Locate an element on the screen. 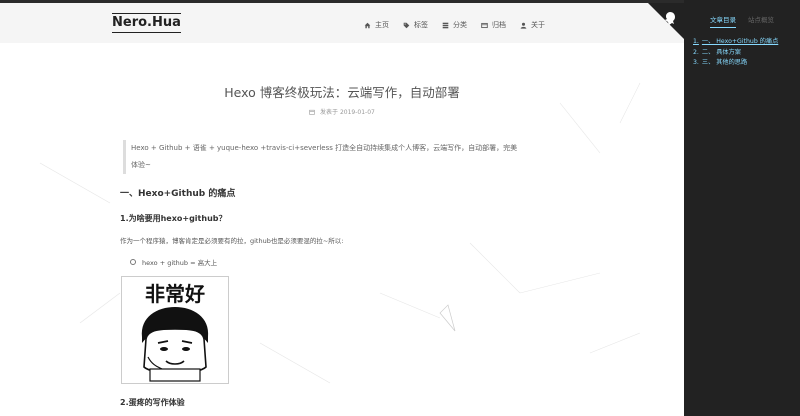  calendar-icon is located at coordinates (312, 112).